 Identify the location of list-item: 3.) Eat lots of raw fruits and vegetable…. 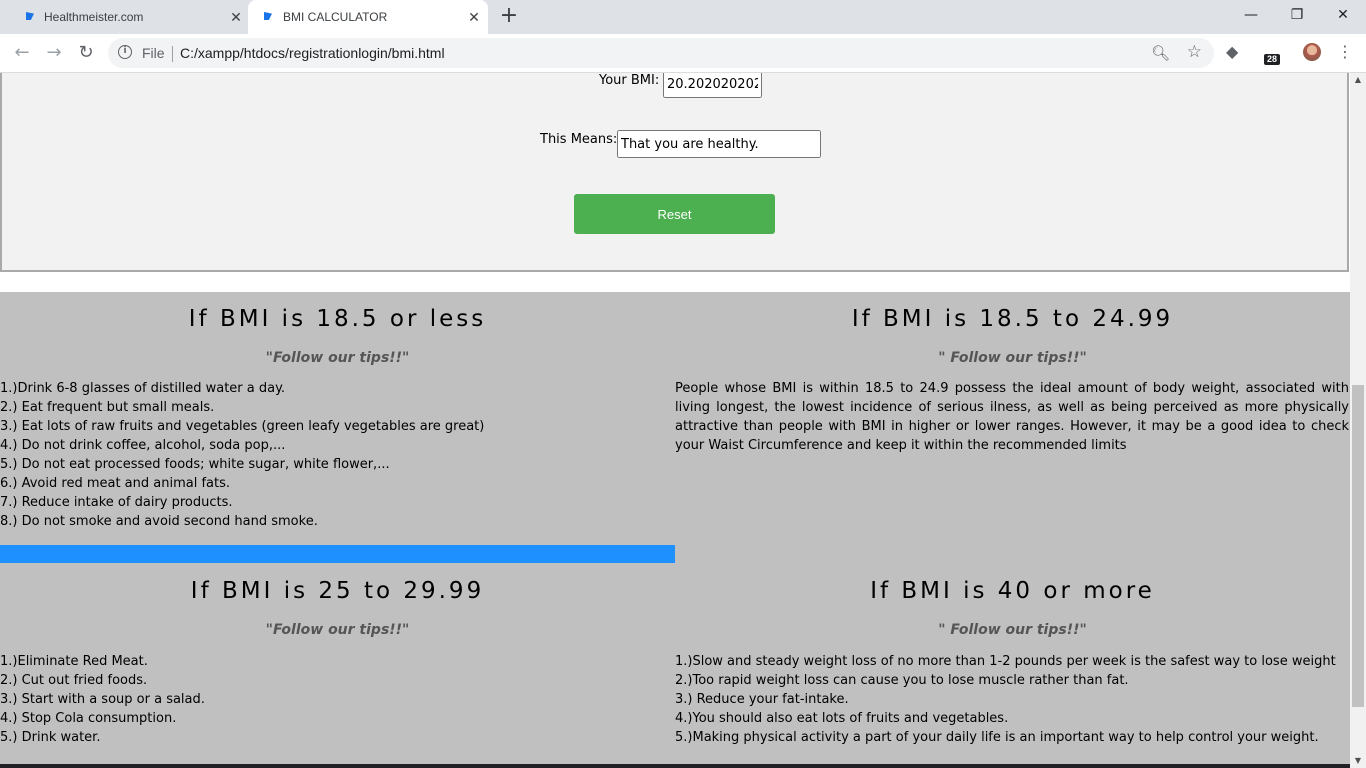
(242, 426).